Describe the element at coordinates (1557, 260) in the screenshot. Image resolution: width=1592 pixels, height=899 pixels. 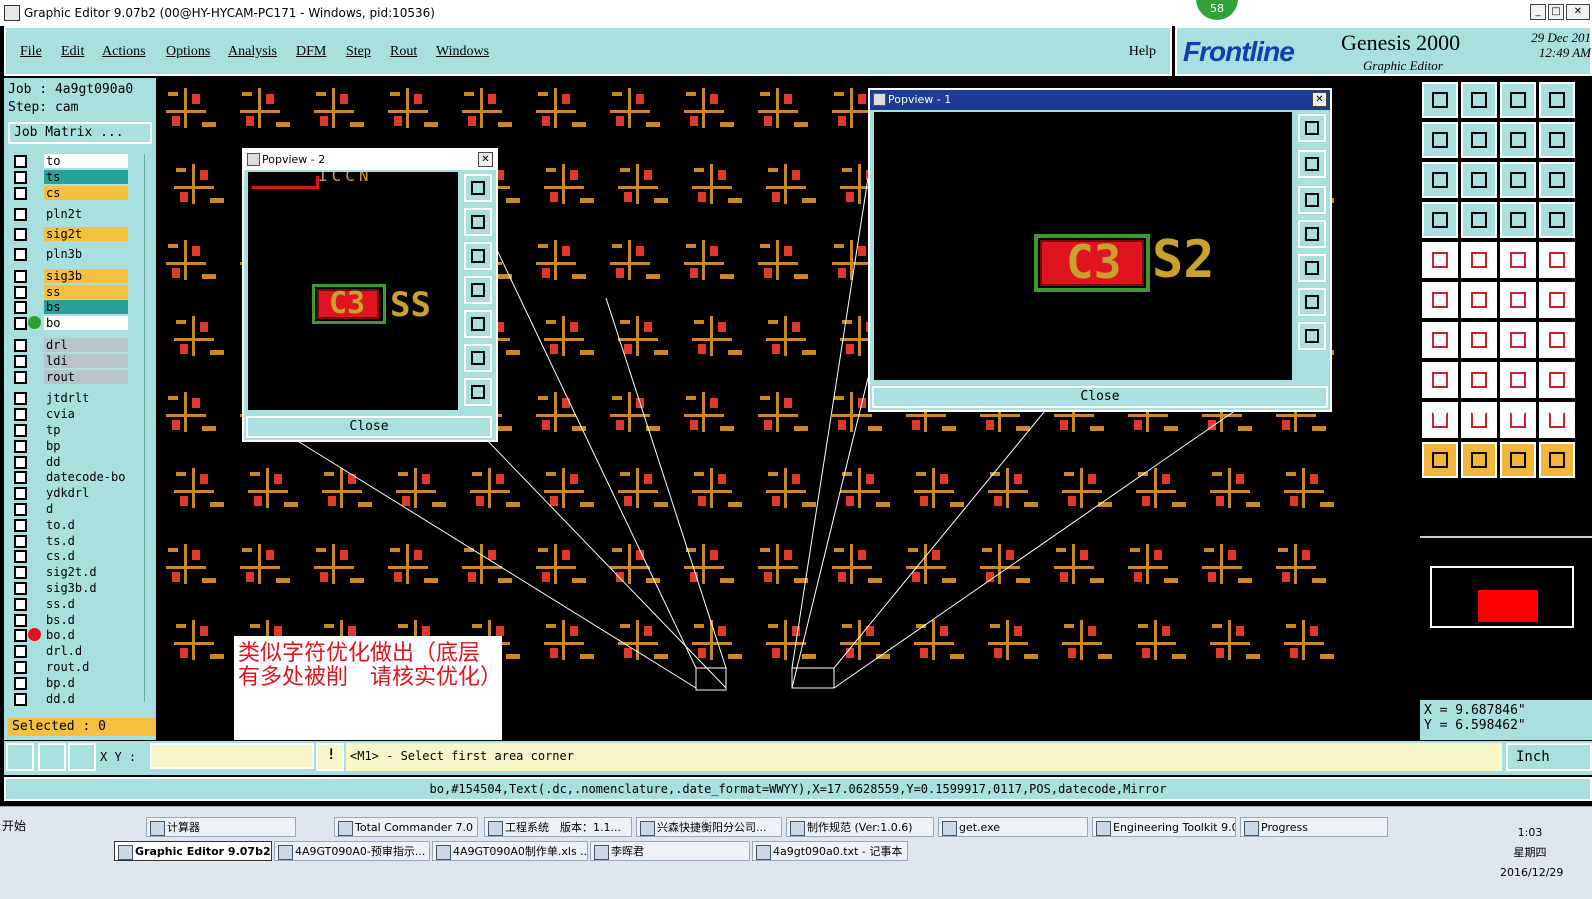
I see `dot-tool-button` at that location.